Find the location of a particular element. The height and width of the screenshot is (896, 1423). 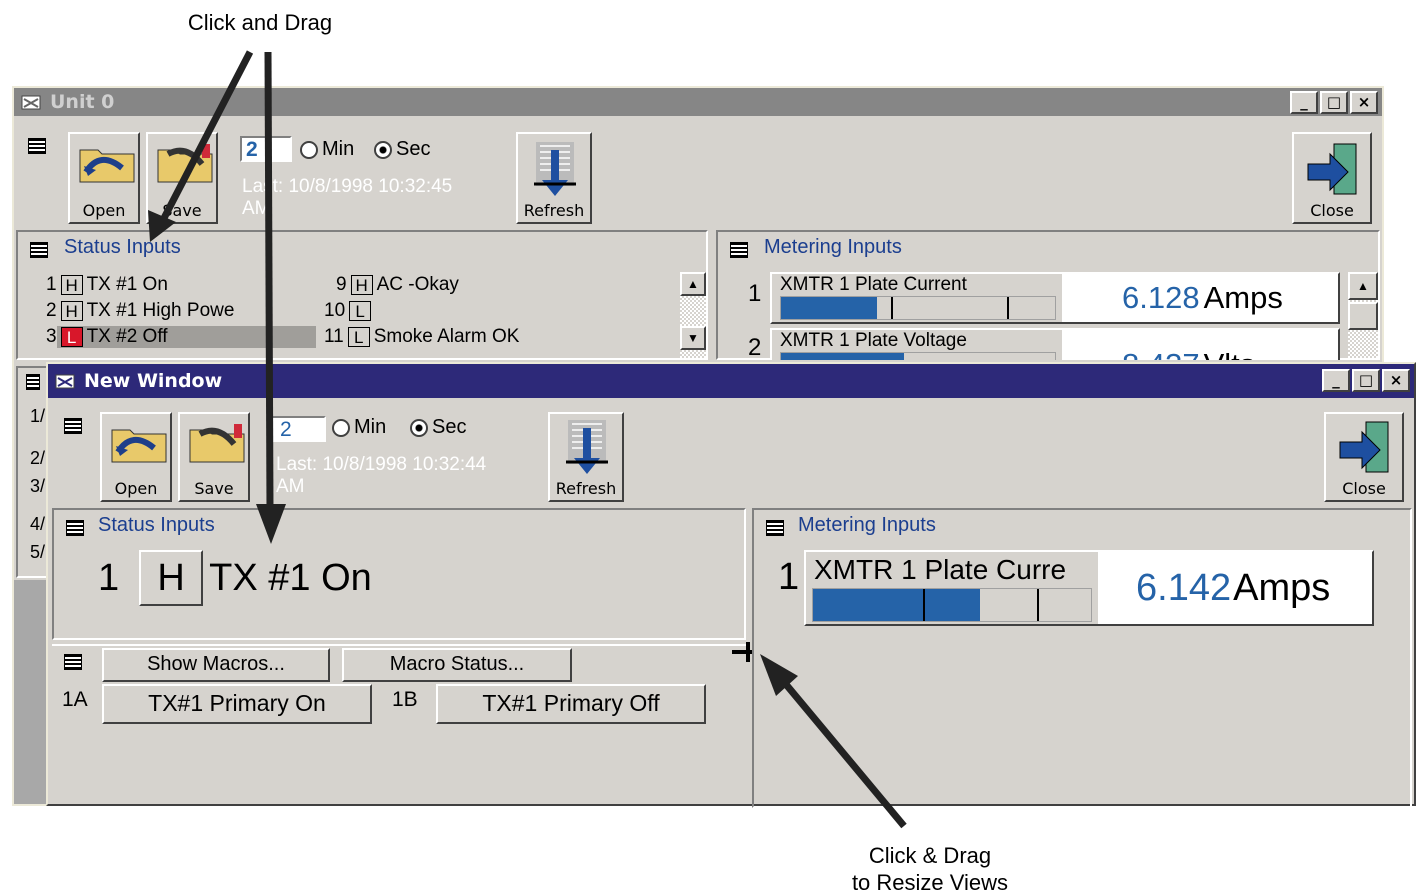

arrow-to-status-title is located at coordinates (201, 146).